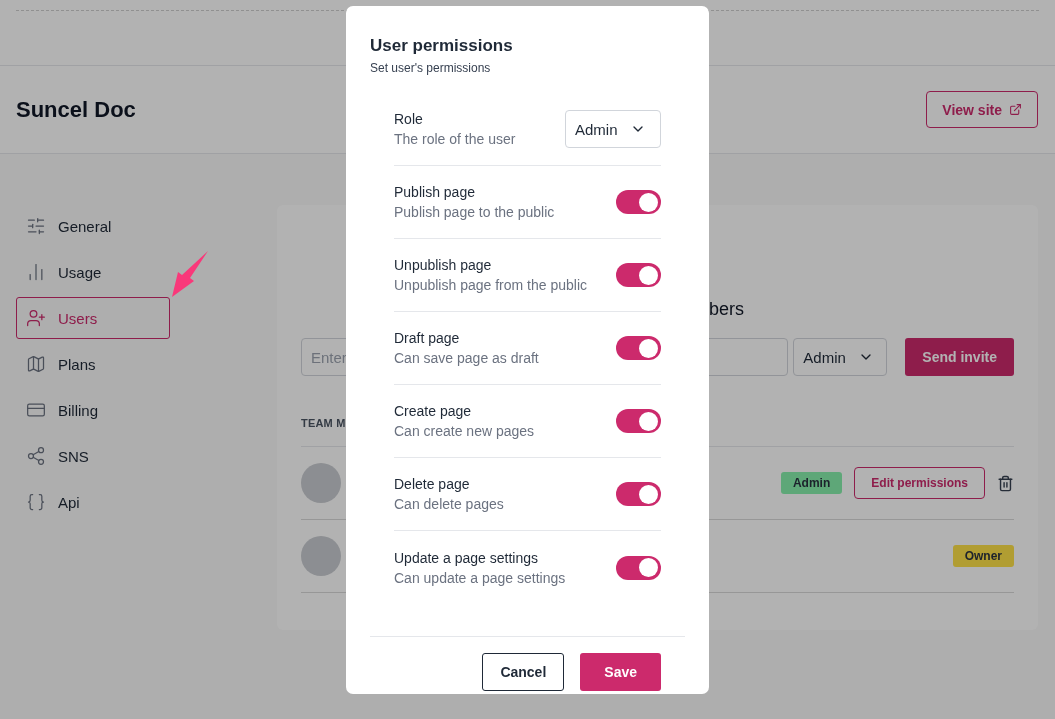  What do you see at coordinates (449, 504) in the screenshot?
I see `setting-description: Can delete pages` at bounding box center [449, 504].